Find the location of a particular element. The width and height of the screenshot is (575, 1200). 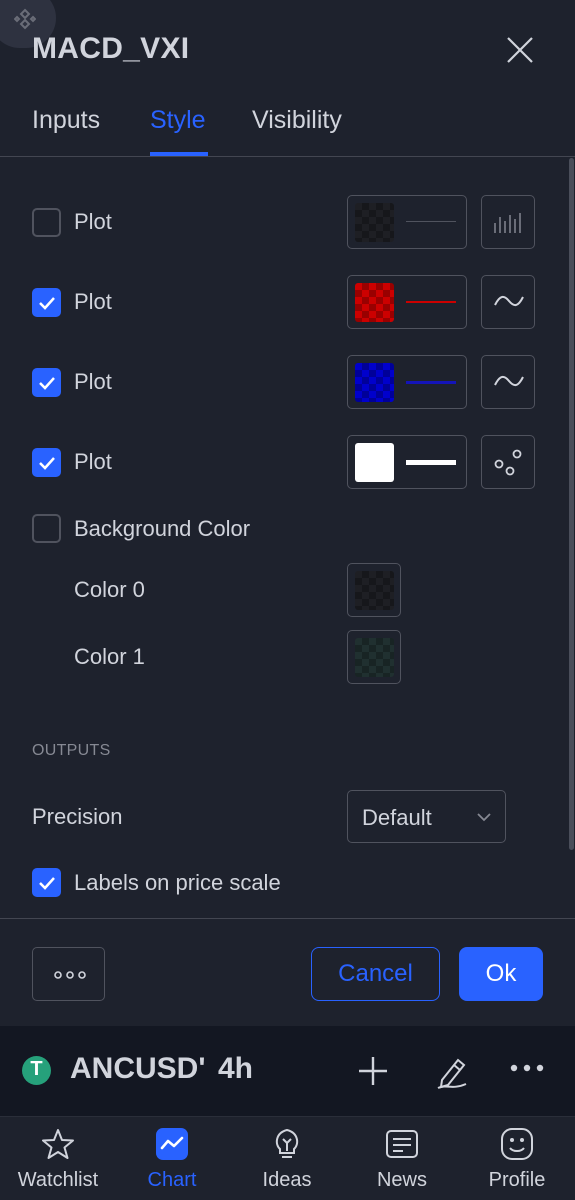

tab-style: Style is located at coordinates (178, 120).